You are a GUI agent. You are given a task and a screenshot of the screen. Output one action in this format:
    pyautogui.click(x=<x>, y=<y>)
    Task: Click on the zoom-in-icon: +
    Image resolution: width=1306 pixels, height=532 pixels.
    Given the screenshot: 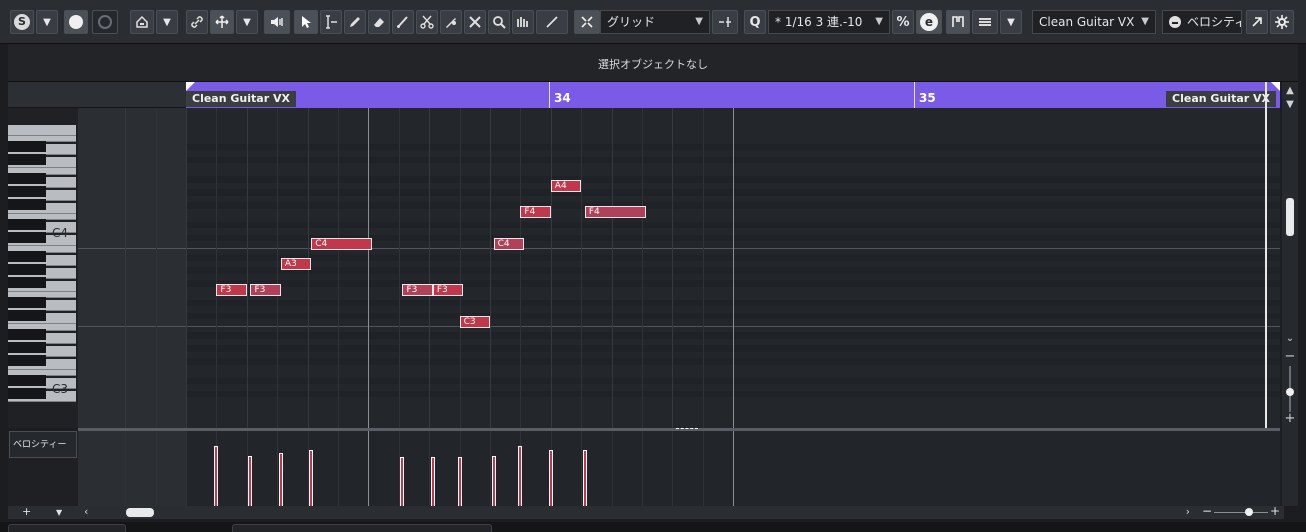 What is the action you would take?
    pyautogui.click(x=1275, y=511)
    